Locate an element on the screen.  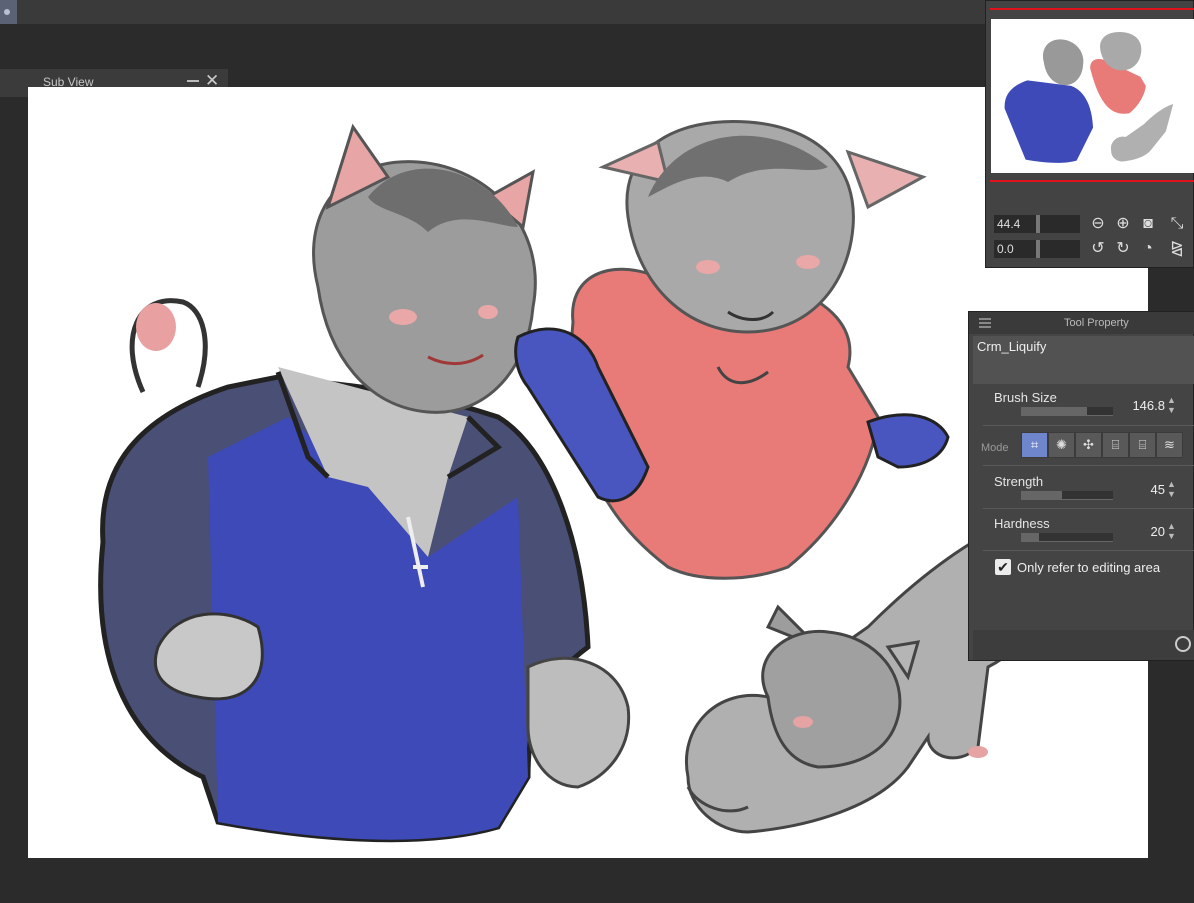
menu-icon is located at coordinates (985, 323).